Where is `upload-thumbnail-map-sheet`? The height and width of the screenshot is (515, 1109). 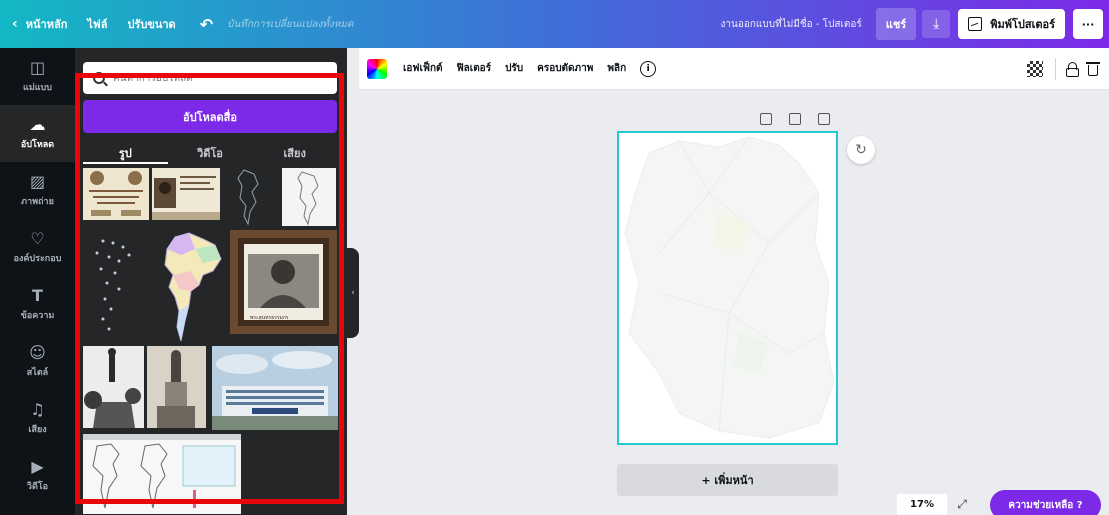
upload-thumbnail-map-sheet is located at coordinates (162, 474).